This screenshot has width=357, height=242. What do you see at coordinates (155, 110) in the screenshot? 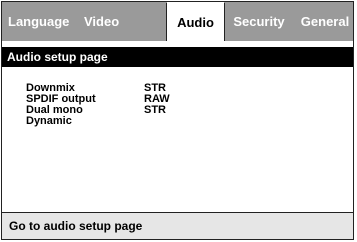
I see `setting-value: STR` at bounding box center [155, 110].